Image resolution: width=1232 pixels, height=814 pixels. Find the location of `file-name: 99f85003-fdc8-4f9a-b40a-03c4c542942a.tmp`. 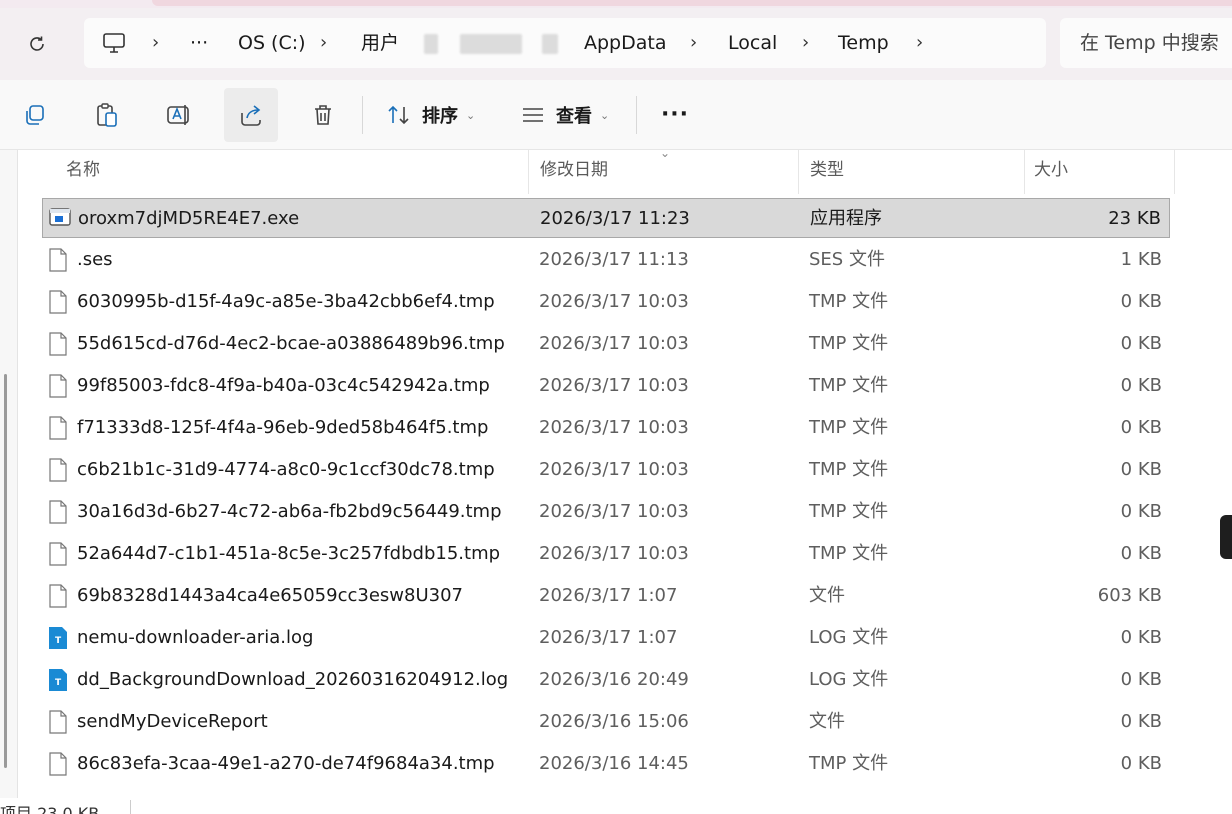

file-name: 99f85003-fdc8-4f9a-b40a-03c4c542942a.tmp is located at coordinates (283, 386).